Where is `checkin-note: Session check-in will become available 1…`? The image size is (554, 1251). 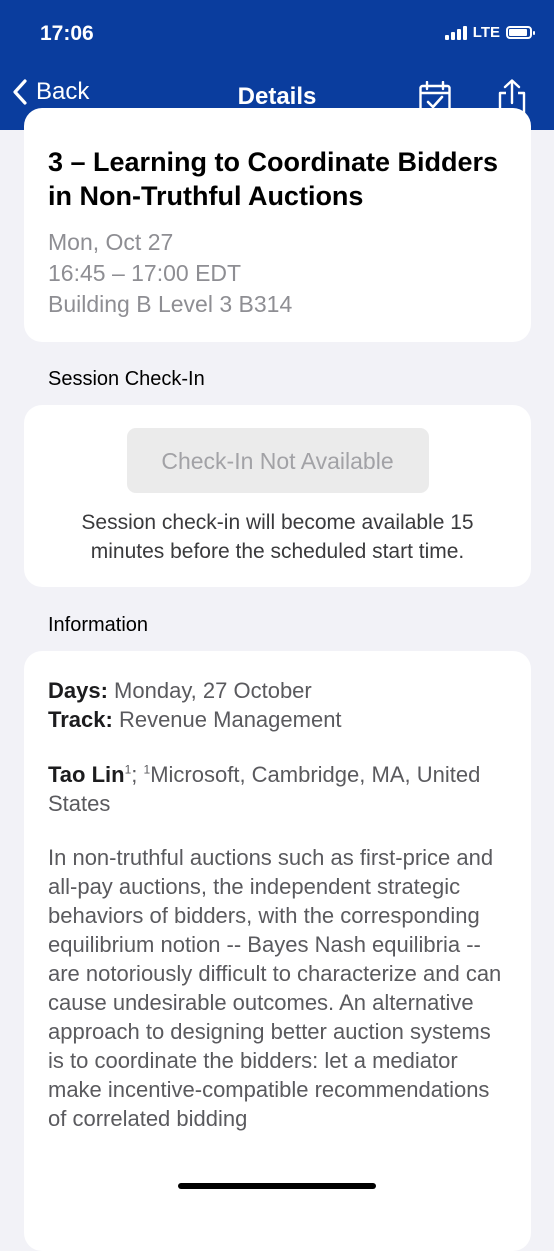
checkin-note: Session check-in will become available 1… is located at coordinates (277, 537).